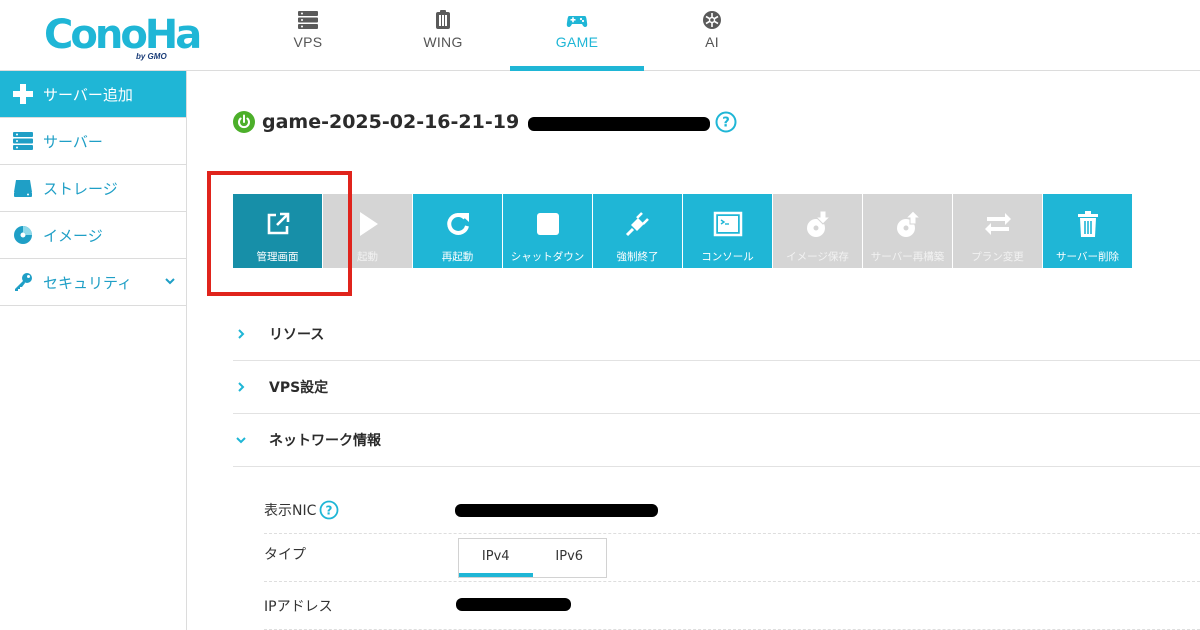 Image resolution: width=1200 pixels, height=630 pixels. Describe the element at coordinates (23, 282) in the screenshot. I see `key-icon` at that location.